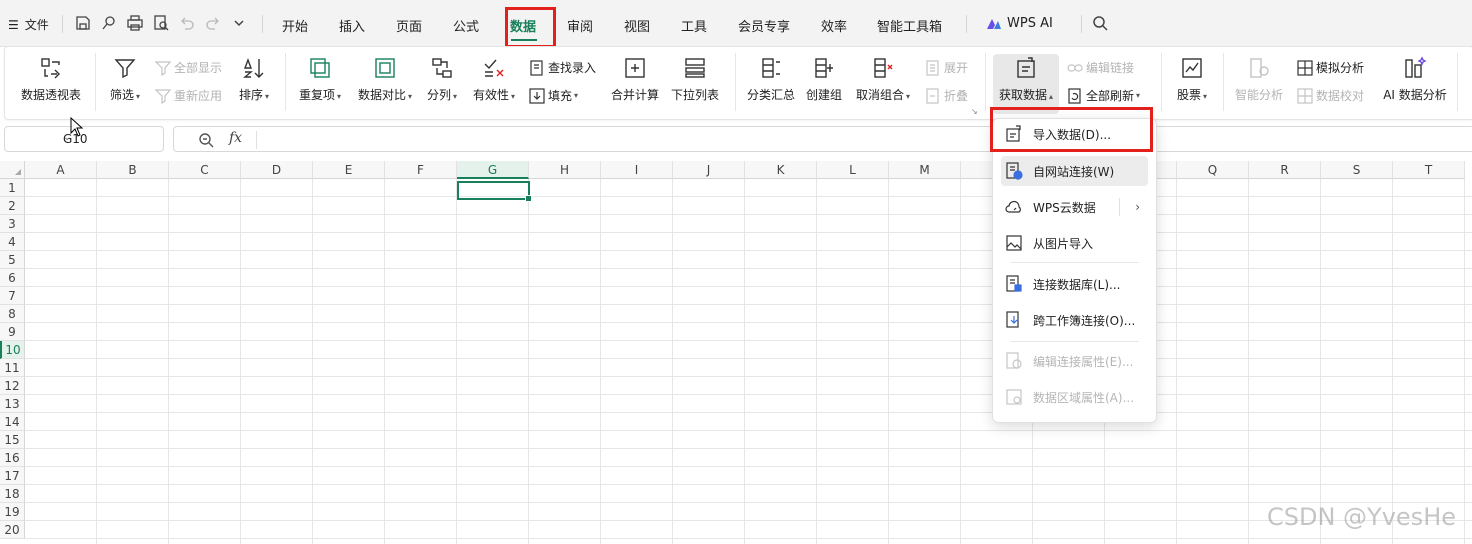 The height and width of the screenshot is (544, 1472). Describe the element at coordinates (1100, 67) in the screenshot. I see `edit-links-button: 编辑链接` at that location.